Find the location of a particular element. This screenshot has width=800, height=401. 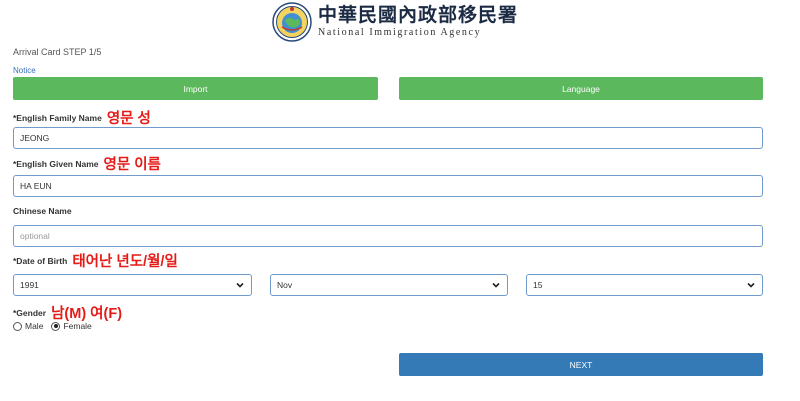

given-name-annotation: 영문 이름 is located at coordinates (132, 165).